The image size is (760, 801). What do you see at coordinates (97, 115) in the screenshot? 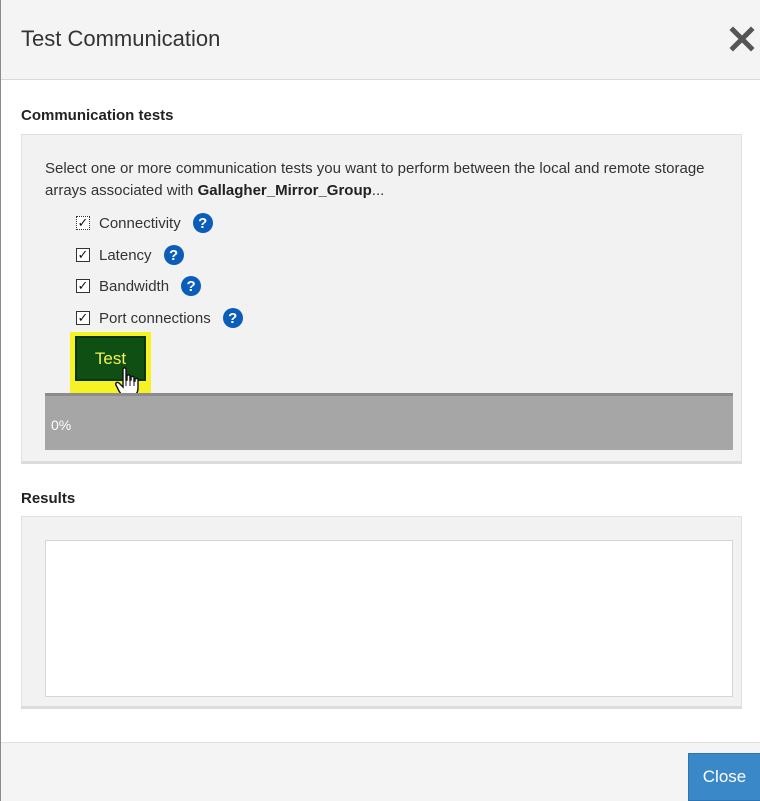
I see `communication-tests-heading: Communication tests` at bounding box center [97, 115].